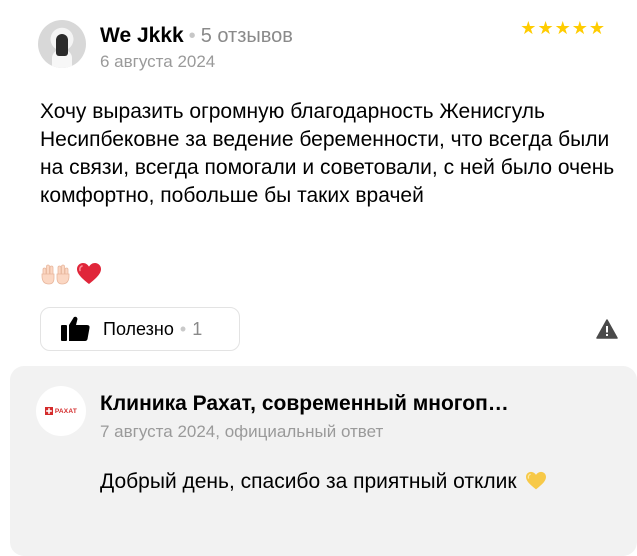 This screenshot has width=637, height=556. I want to click on reply-text: Добрый день, спасибо за приятный отклик, so click(335, 482).